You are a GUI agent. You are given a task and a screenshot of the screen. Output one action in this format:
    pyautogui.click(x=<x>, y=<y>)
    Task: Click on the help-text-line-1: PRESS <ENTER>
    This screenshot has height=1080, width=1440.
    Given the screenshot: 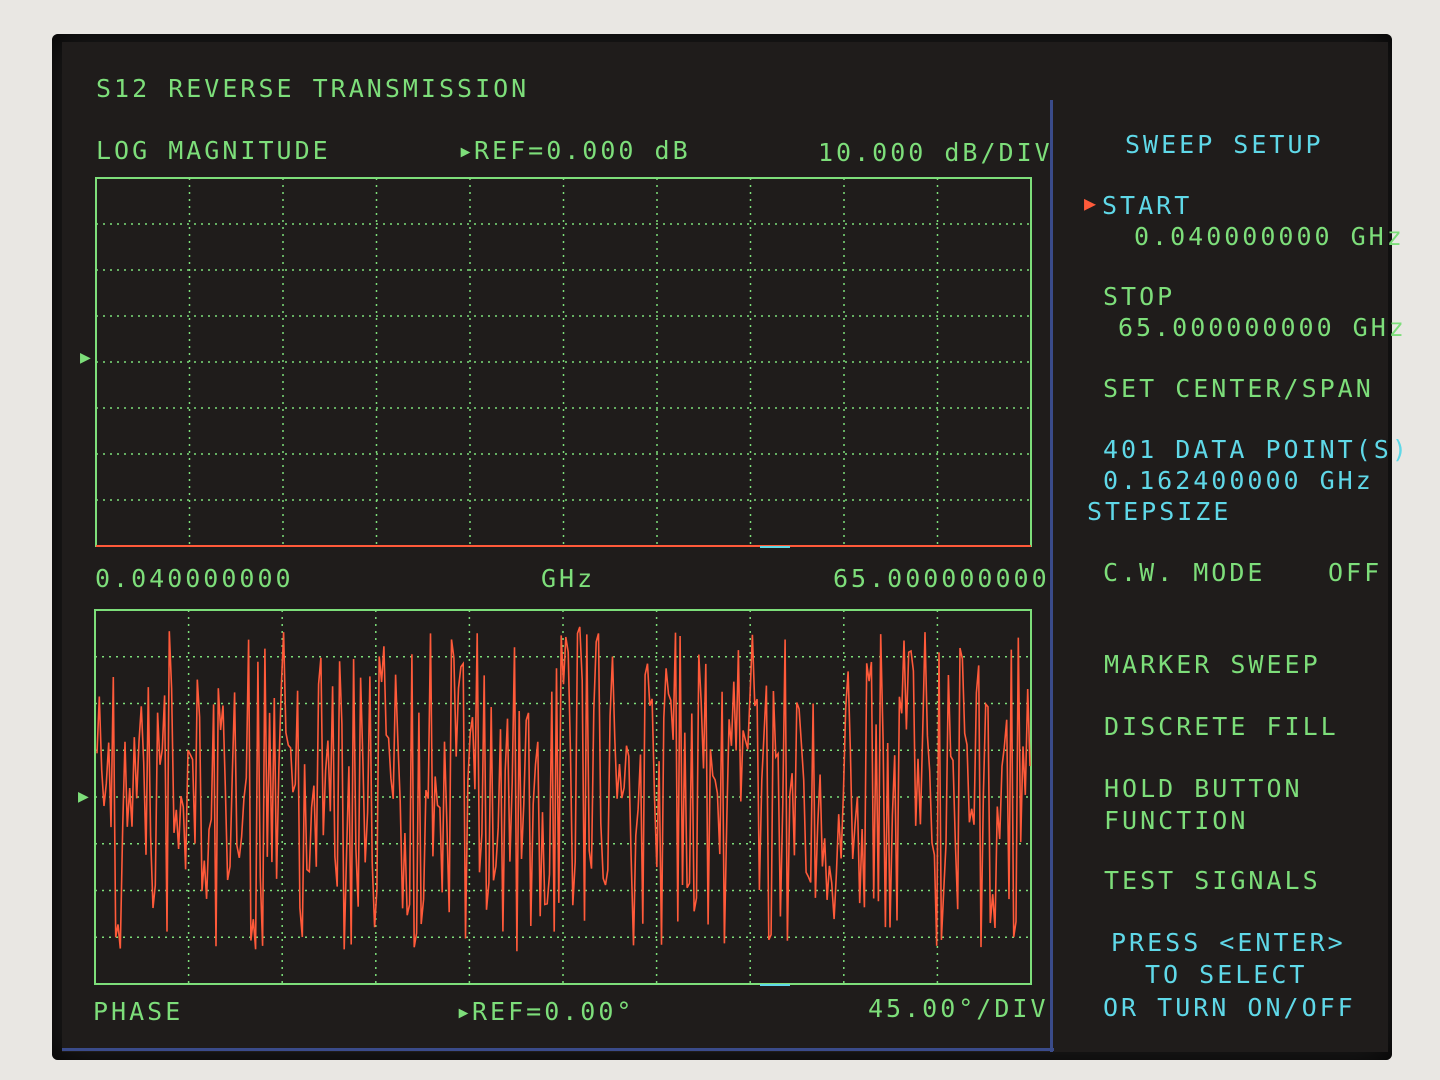 What is the action you would take?
    pyautogui.click(x=1228, y=942)
    